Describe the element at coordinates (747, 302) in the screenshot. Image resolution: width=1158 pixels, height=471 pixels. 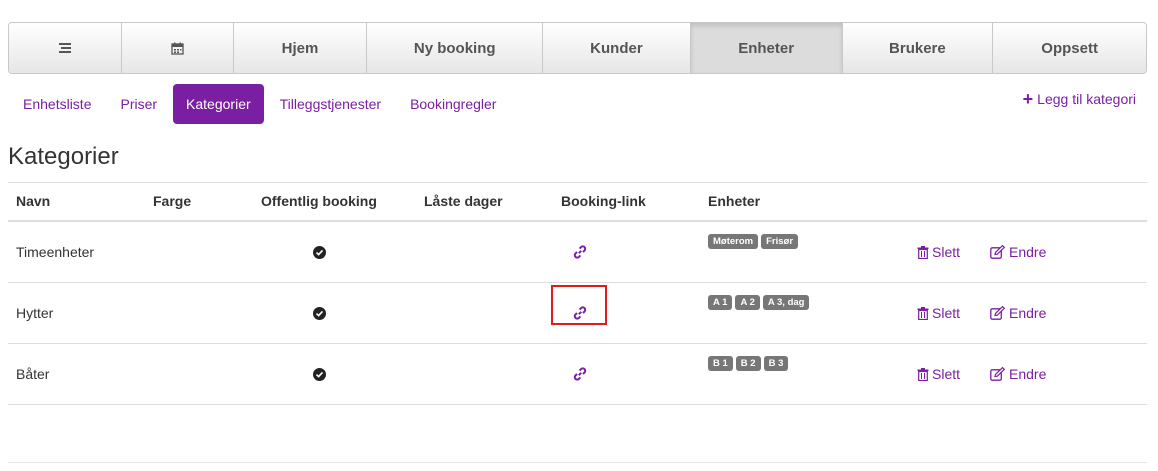
I see `unit-badge: A 2` at that location.